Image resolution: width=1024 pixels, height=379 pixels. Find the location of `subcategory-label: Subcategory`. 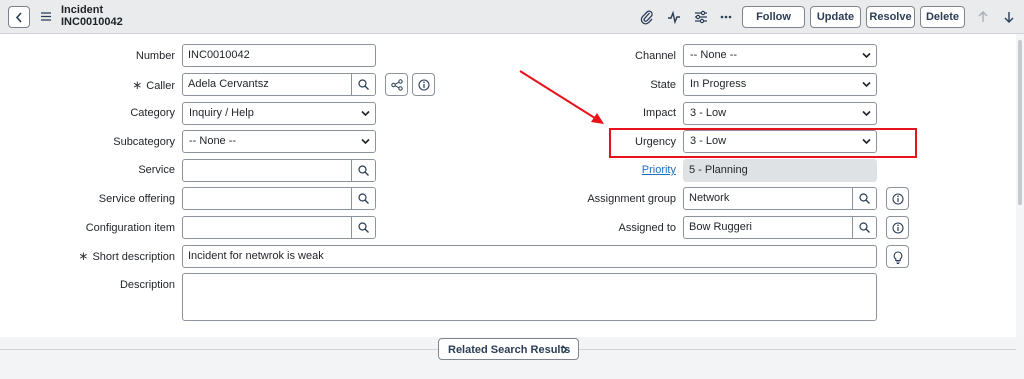

subcategory-label: Subcategory is located at coordinates (144, 142).